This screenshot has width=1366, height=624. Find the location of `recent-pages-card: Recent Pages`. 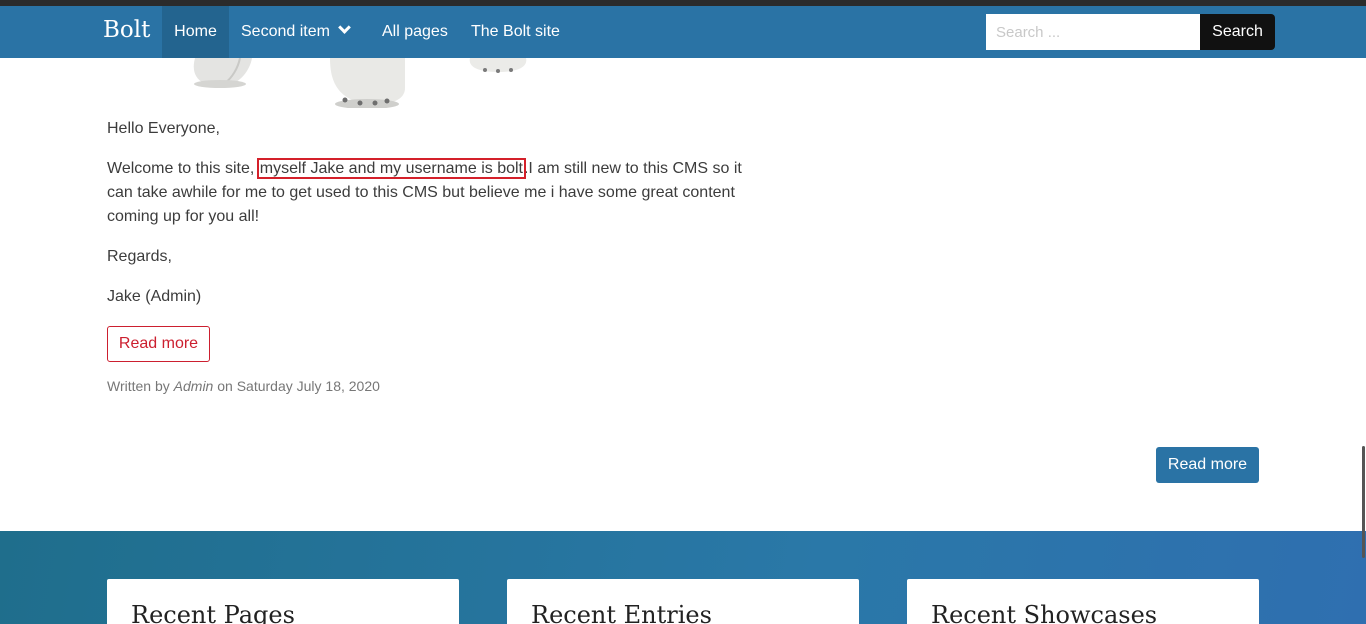

recent-pages-card: Recent Pages is located at coordinates (283, 601).